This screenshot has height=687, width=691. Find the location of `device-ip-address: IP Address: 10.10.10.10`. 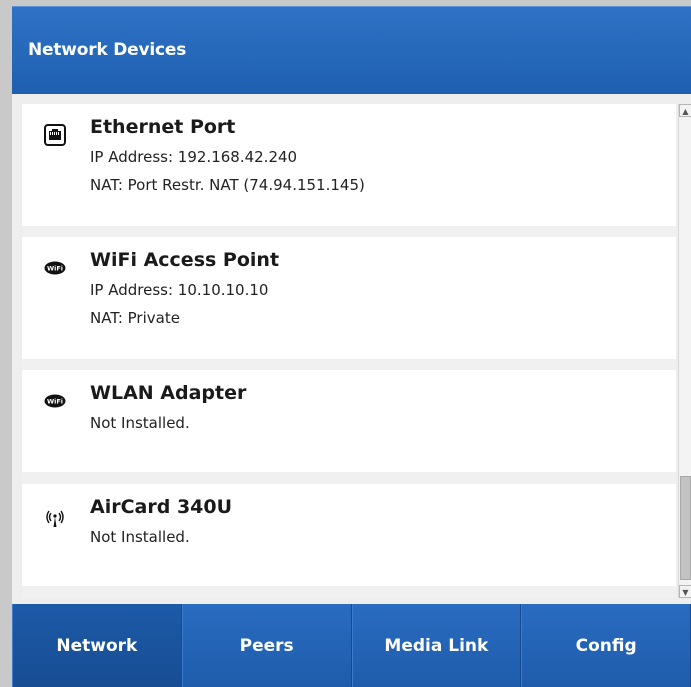

device-ip-address: IP Address: 10.10.10.10 is located at coordinates (179, 290).